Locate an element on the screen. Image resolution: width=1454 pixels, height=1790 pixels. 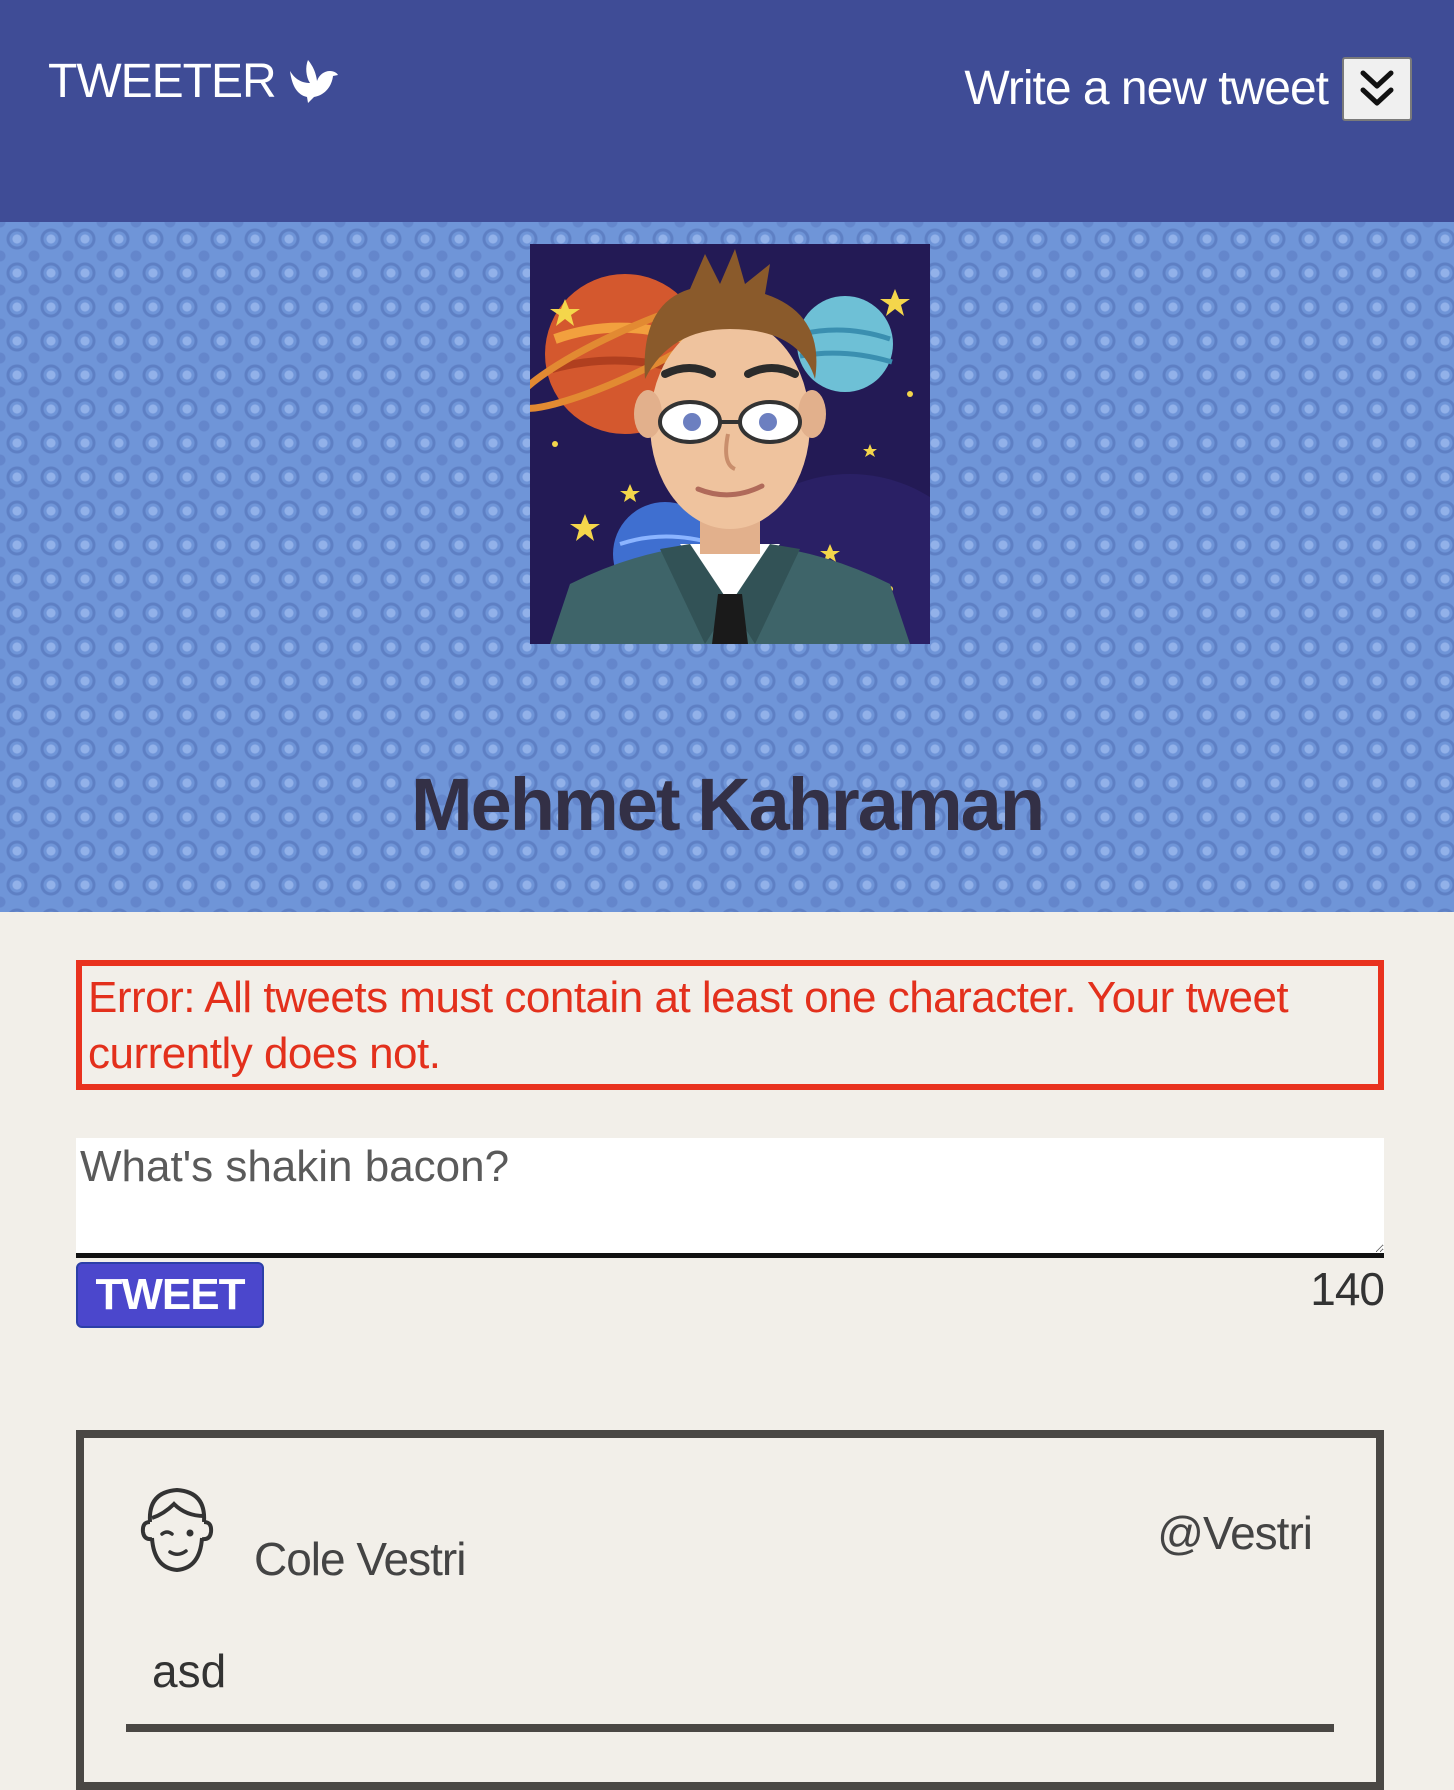
compose-toggle-button is located at coordinates (1377, 89).